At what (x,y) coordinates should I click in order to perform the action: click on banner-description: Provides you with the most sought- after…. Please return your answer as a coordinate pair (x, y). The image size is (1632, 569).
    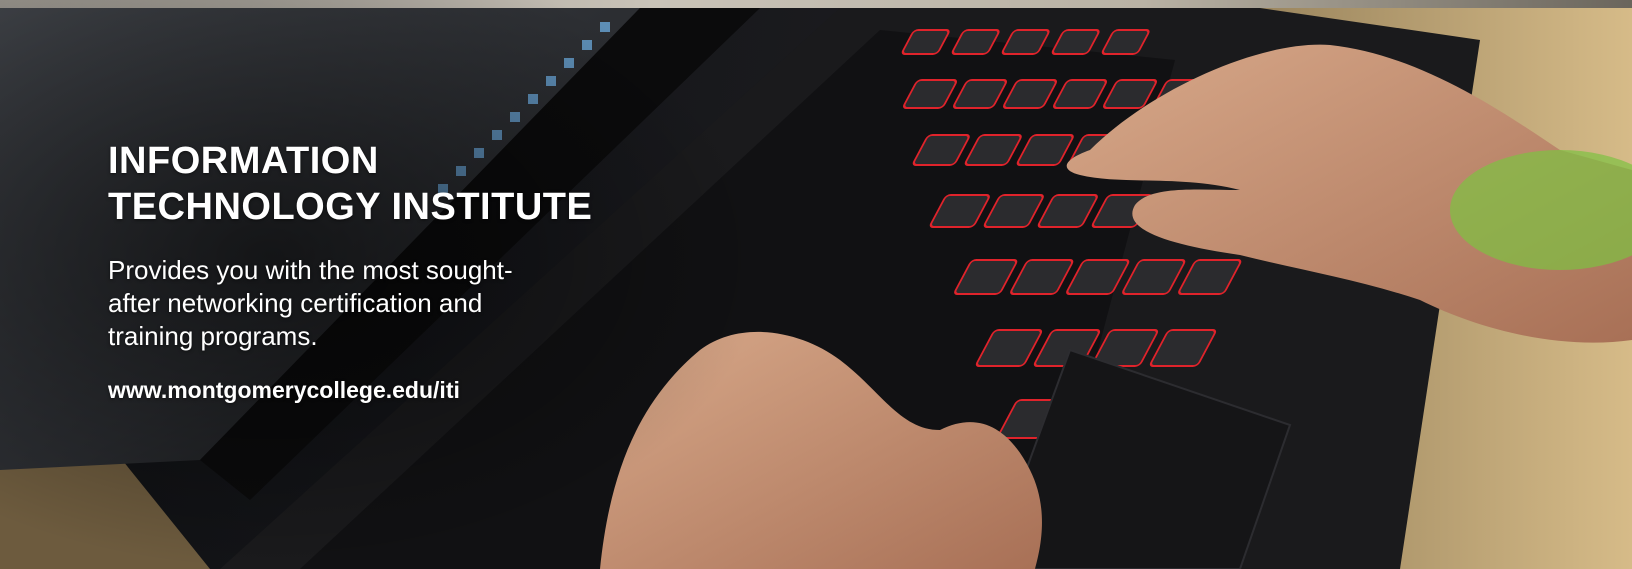
    Looking at the image, I should click on (388, 303).